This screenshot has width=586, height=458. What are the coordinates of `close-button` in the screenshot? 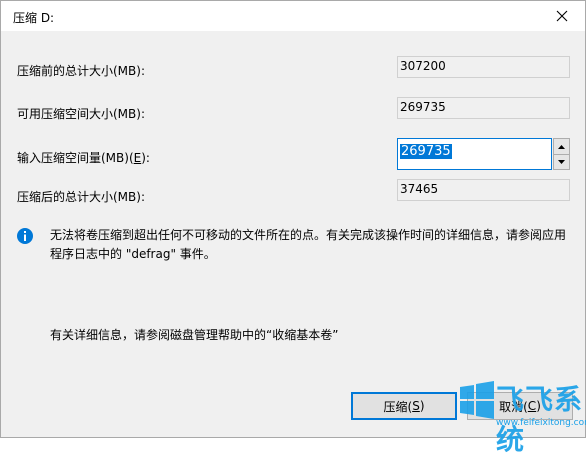 It's located at (562, 16).